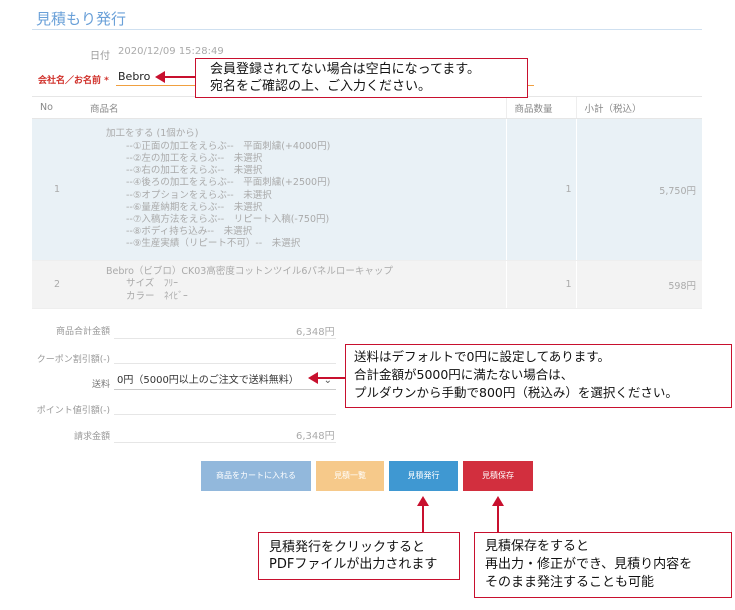 This screenshot has height=610, width=735. I want to click on header-qty: 商品数量, so click(540, 107).